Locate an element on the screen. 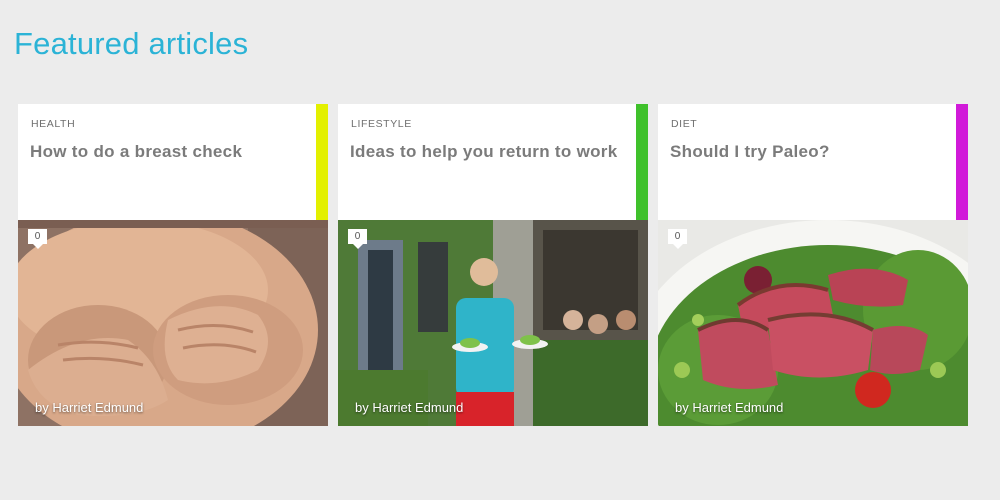  article-category: HEALTH is located at coordinates (53, 124).